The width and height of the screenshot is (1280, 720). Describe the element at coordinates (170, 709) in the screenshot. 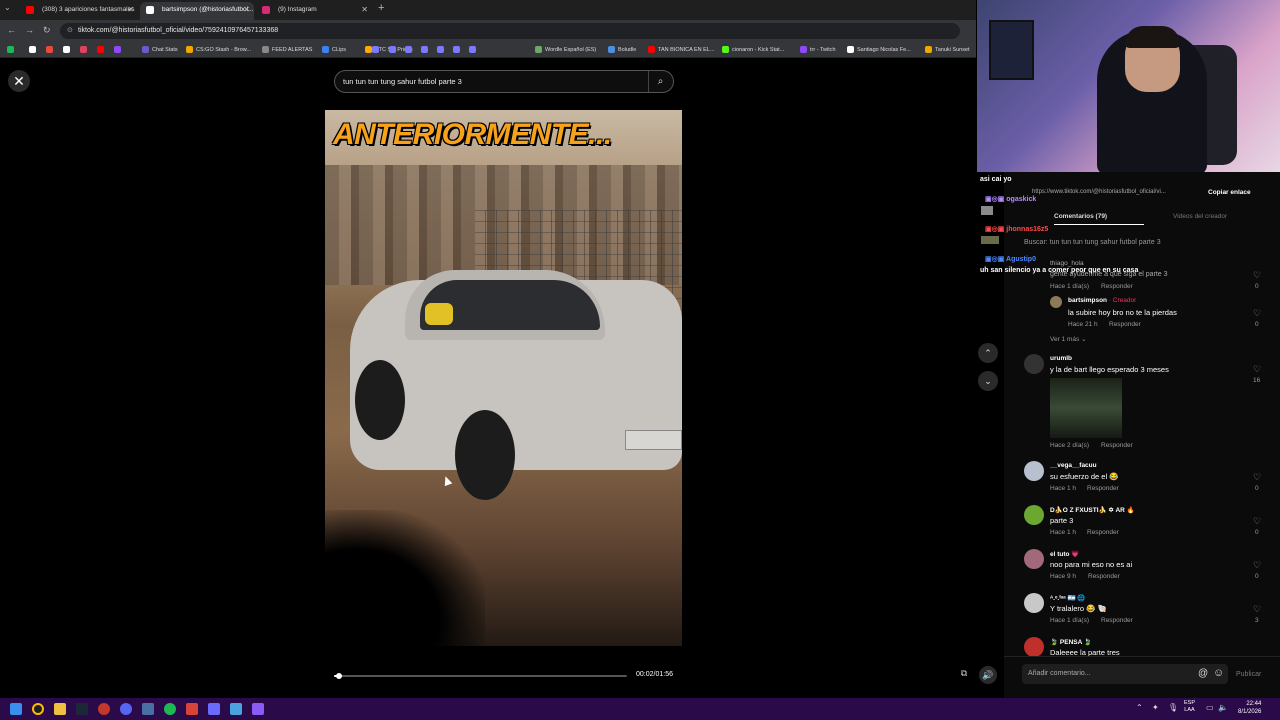

I see `spotify-icon` at that location.